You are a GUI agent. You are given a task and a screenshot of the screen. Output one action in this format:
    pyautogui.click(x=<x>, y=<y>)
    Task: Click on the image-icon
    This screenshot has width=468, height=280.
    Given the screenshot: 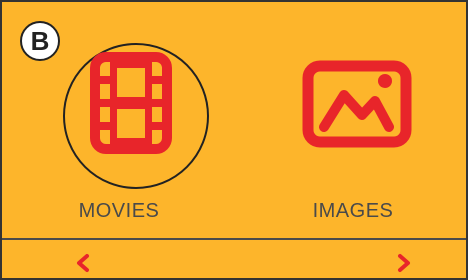 What is the action you would take?
    pyautogui.click(x=357, y=104)
    